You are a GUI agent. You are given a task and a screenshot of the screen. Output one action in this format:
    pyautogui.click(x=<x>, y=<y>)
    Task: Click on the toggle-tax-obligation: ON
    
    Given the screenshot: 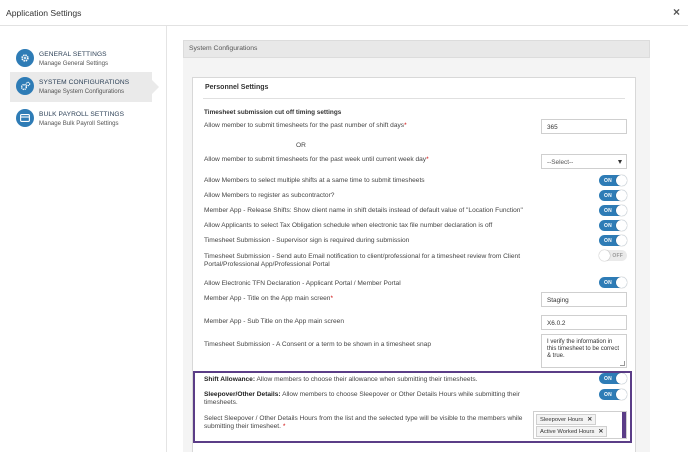 What is the action you would take?
    pyautogui.click(x=613, y=225)
    